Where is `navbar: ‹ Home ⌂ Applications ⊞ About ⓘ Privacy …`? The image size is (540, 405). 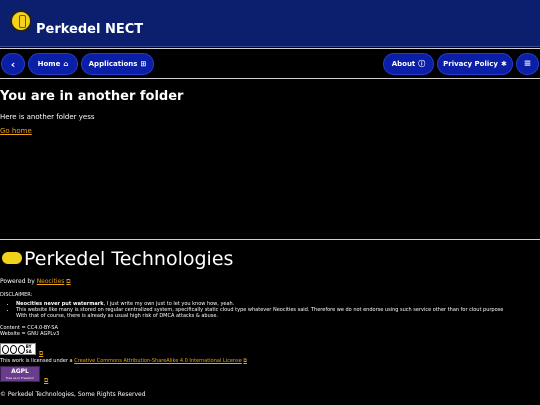
navbar: ‹ Home ⌂ Applications ⊞ About ⓘ Privacy … is located at coordinates (270, 64).